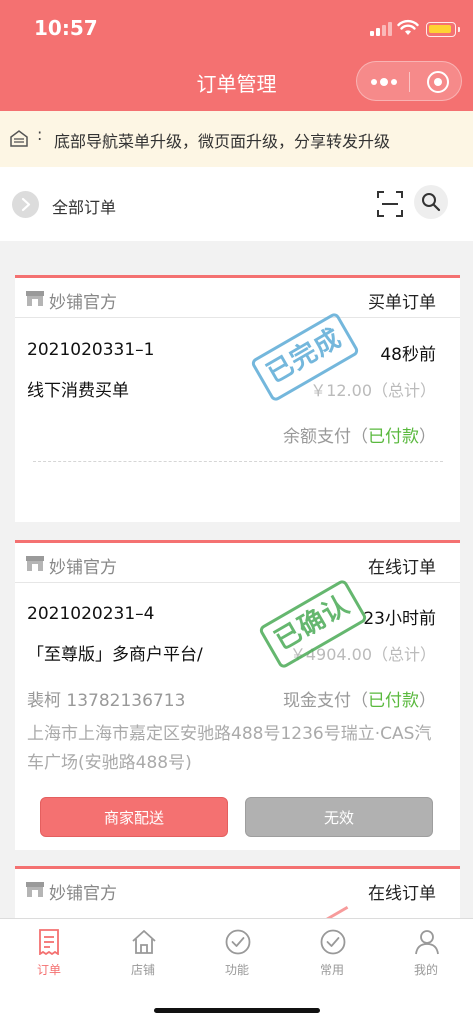 The width and height of the screenshot is (473, 1024). I want to click on delivery-address: 上海市上海市嘉定区安驰路488号1236号瑞立·CAS汽车广场(安驰路488号), so click(229, 748).